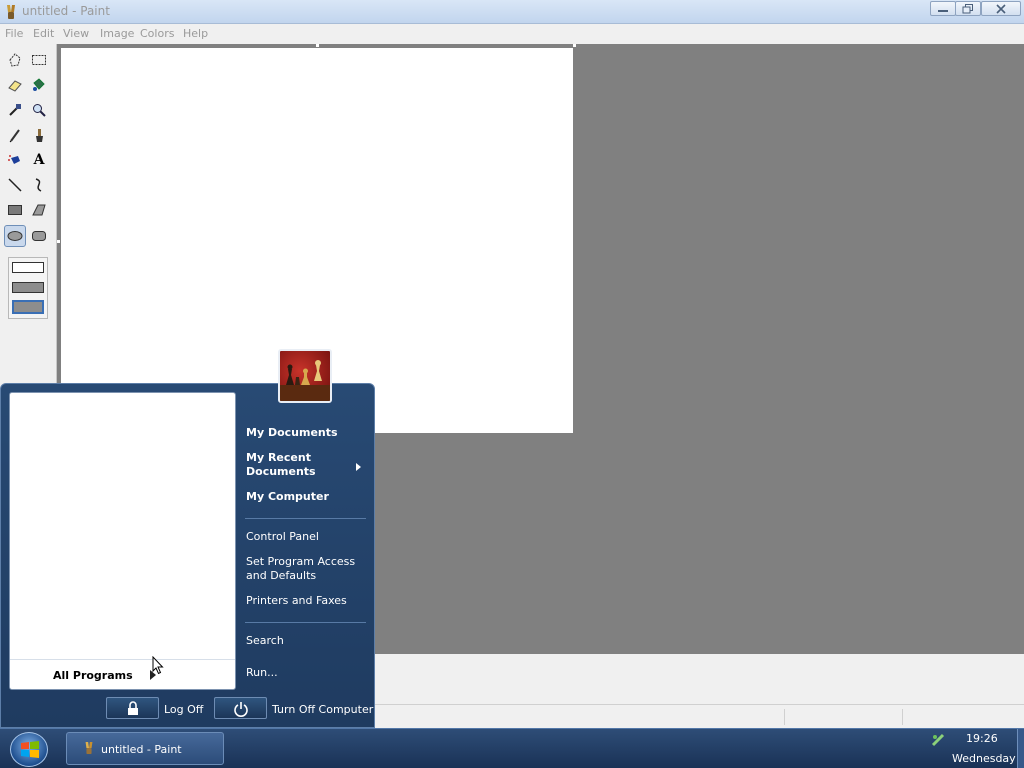 This screenshot has width=1024, height=768. What do you see at coordinates (292, 433) in the screenshot?
I see `my-documents-link: My Documents` at bounding box center [292, 433].